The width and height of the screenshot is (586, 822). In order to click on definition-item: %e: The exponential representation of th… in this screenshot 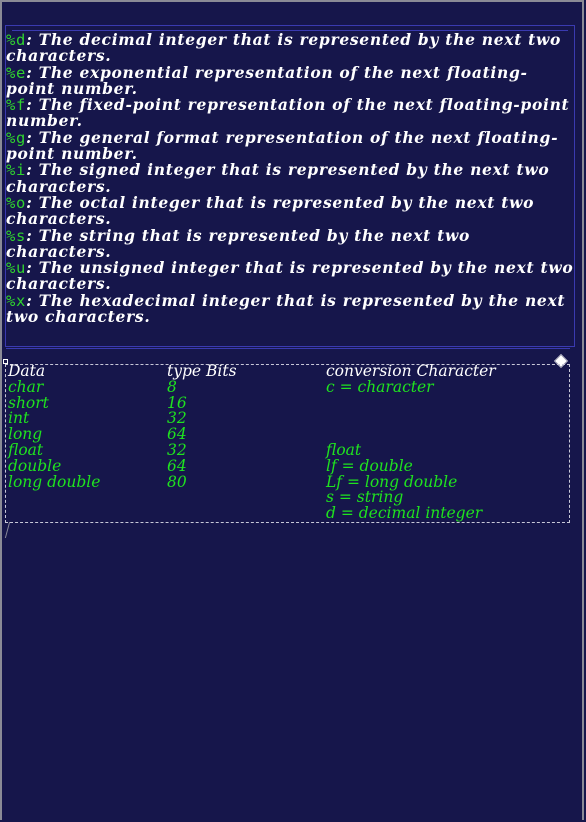, I will do `click(291, 80)`.